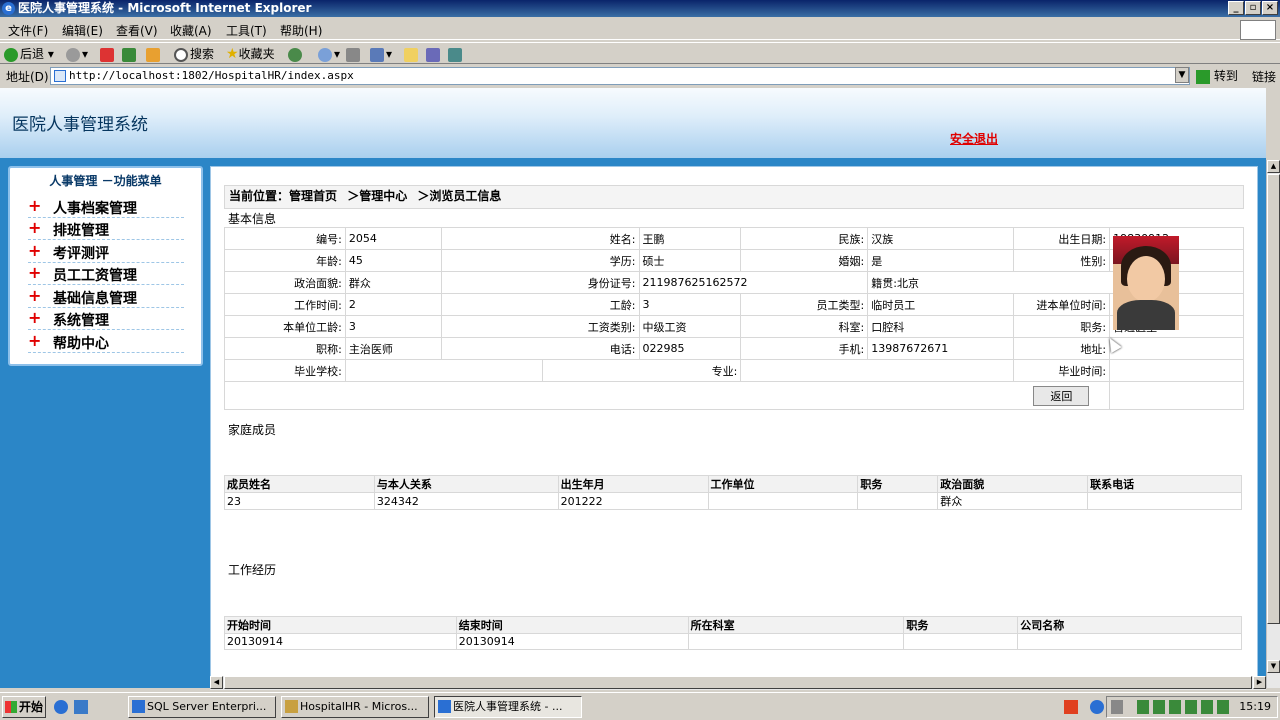  I want to click on horizontal-scroll-thumb, so click(738, 682).